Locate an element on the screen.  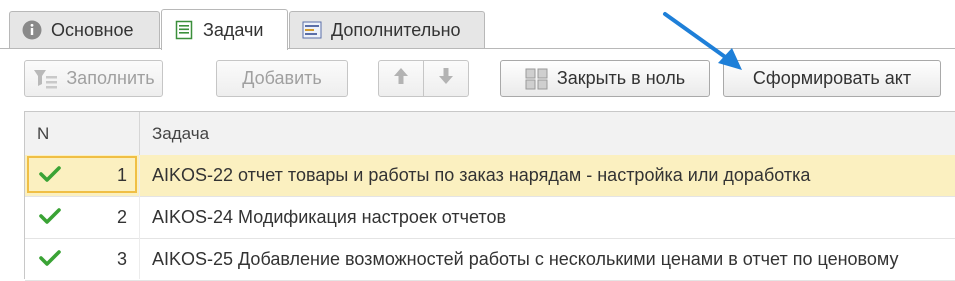
fill-button: Заполнить is located at coordinates (93, 78).